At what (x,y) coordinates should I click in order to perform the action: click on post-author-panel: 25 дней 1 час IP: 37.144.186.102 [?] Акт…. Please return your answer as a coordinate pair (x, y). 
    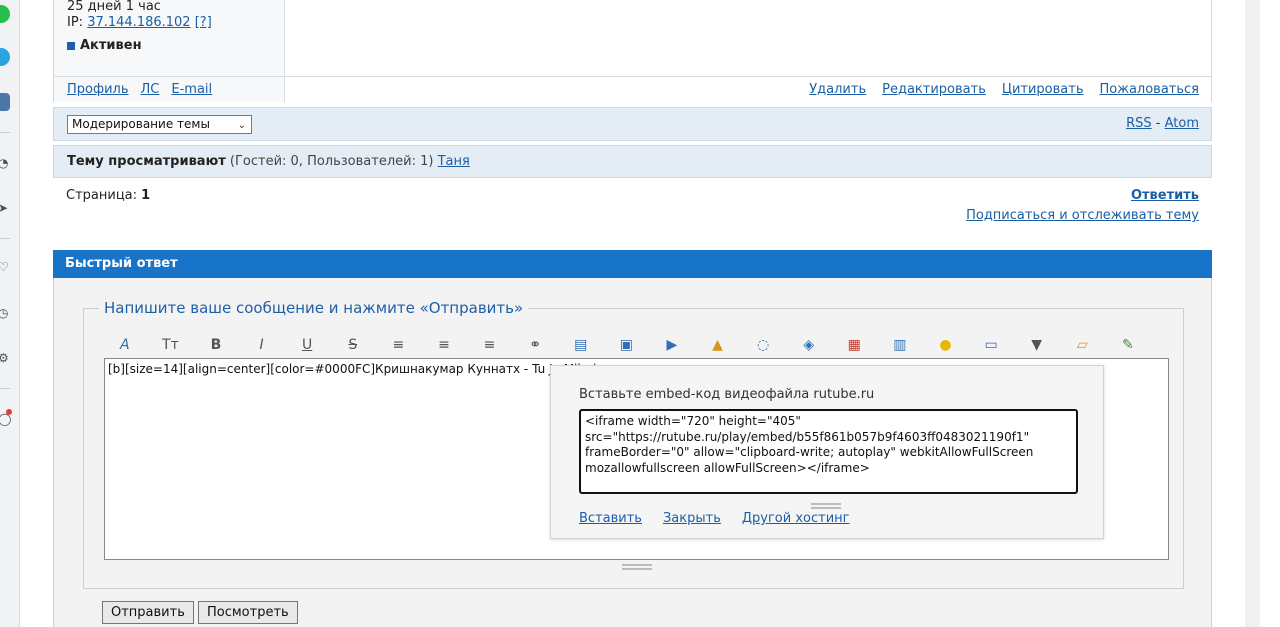
    Looking at the image, I should click on (169, 38).